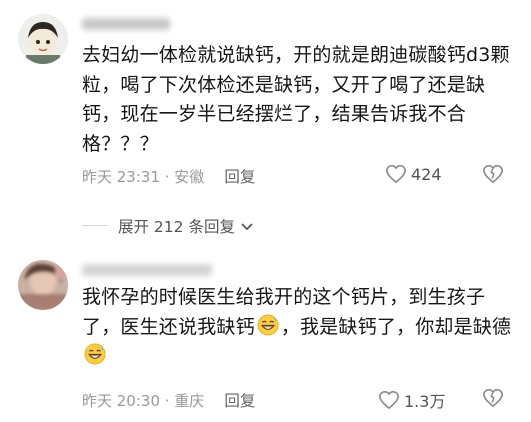 The image size is (531, 422). I want to click on comment-time-location: 昨天 23:31 · 安徽, so click(143, 176).